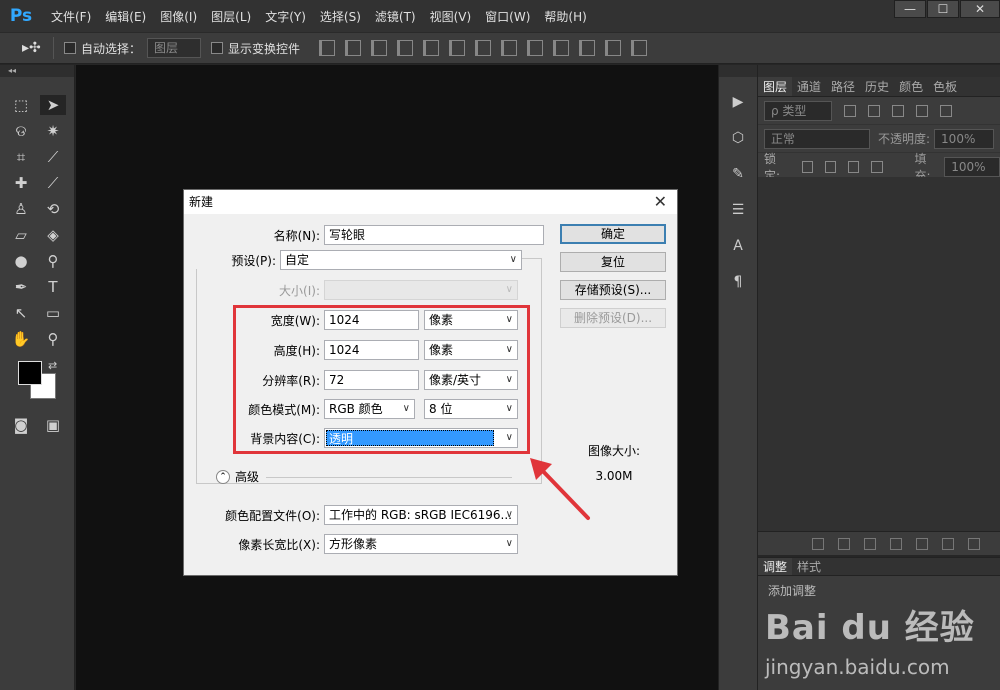 The width and height of the screenshot is (1000, 690). Describe the element at coordinates (738, 246) in the screenshot. I see `character-panel-icon: A` at that location.